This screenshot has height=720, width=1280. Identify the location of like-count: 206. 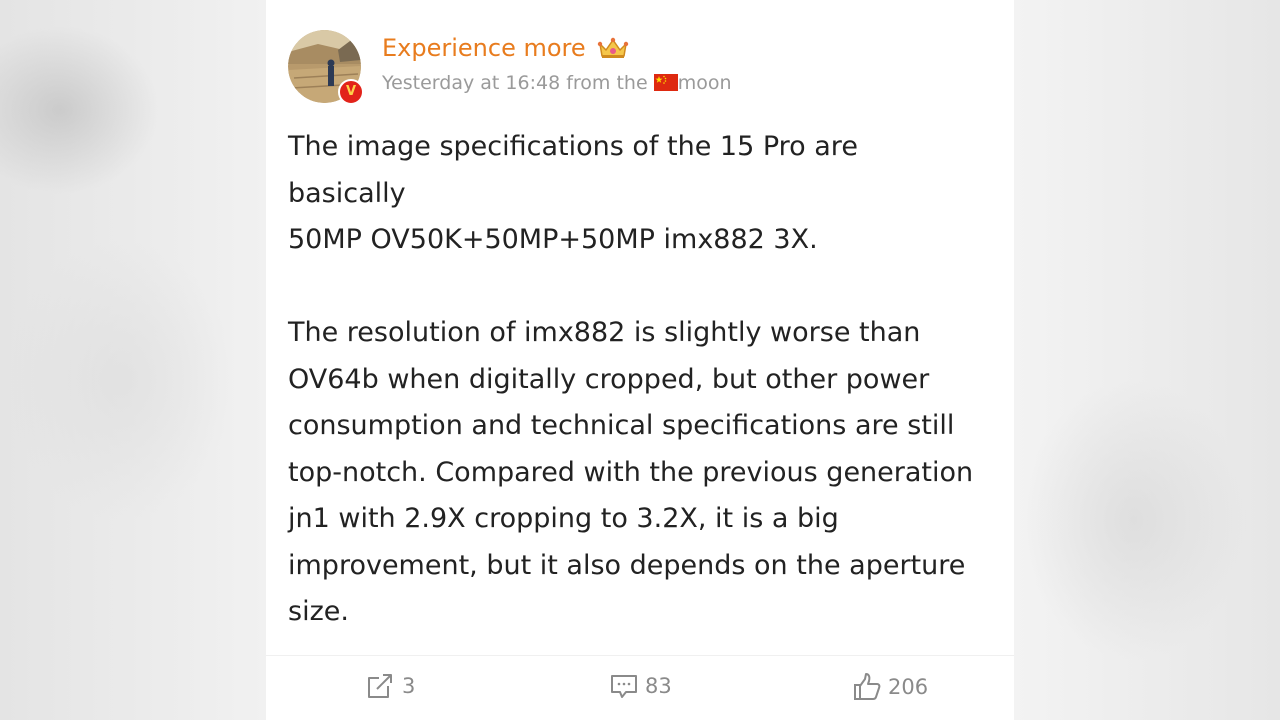
(908, 687).